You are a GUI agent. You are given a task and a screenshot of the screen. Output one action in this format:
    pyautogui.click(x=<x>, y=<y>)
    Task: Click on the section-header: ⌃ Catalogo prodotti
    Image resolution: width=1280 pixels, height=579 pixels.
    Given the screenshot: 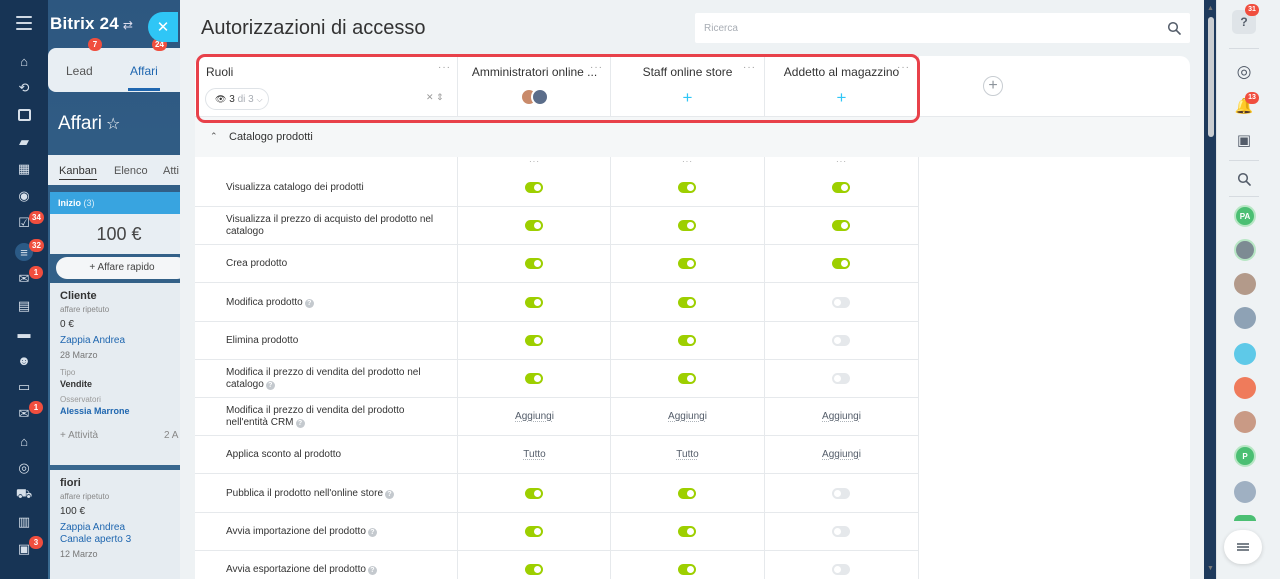 What is the action you would take?
    pyautogui.click(x=692, y=137)
    